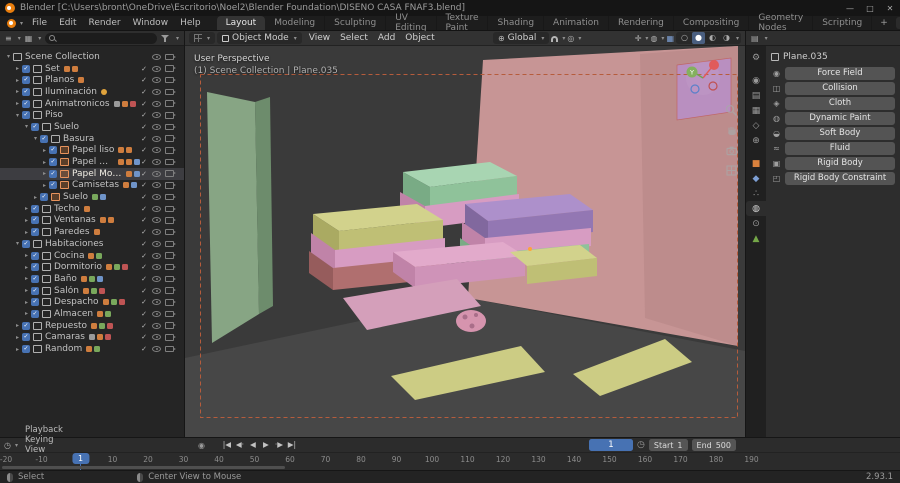 The height and width of the screenshot is (483, 900). Describe the element at coordinates (756, 140) in the screenshot. I see `properties-tab-world: ⊕` at that location.